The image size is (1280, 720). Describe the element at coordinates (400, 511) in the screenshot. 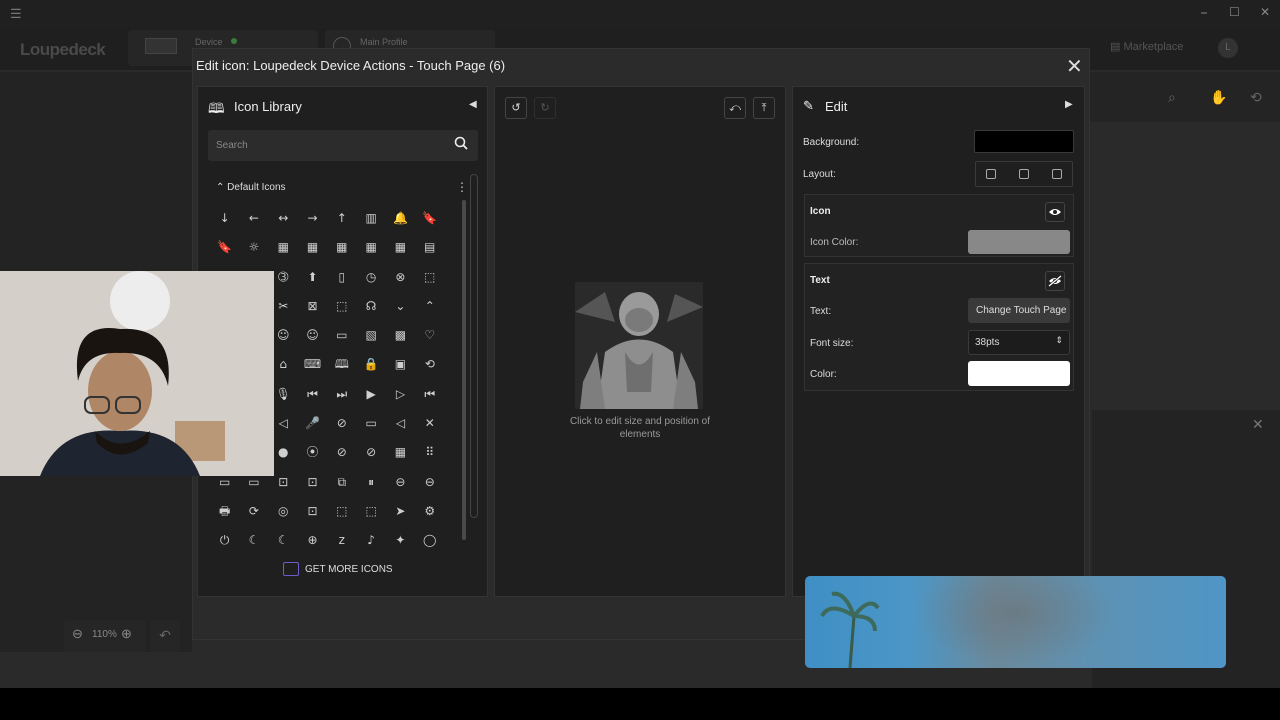

I see `library-icon: ➤` at that location.